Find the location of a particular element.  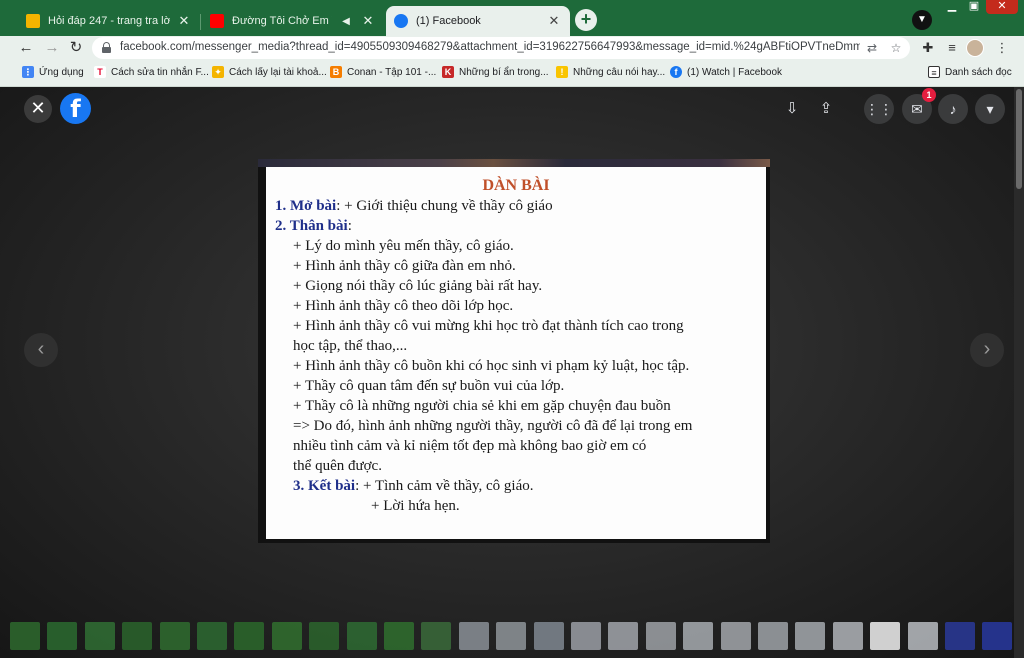

lock-icon is located at coordinates (106, 47).